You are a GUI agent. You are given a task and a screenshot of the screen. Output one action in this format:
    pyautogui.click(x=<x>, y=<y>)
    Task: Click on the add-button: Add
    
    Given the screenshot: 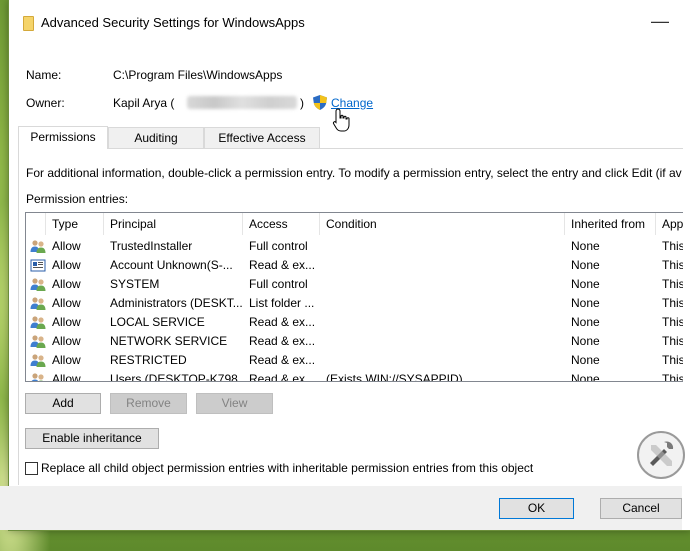 What is the action you would take?
    pyautogui.click(x=63, y=403)
    